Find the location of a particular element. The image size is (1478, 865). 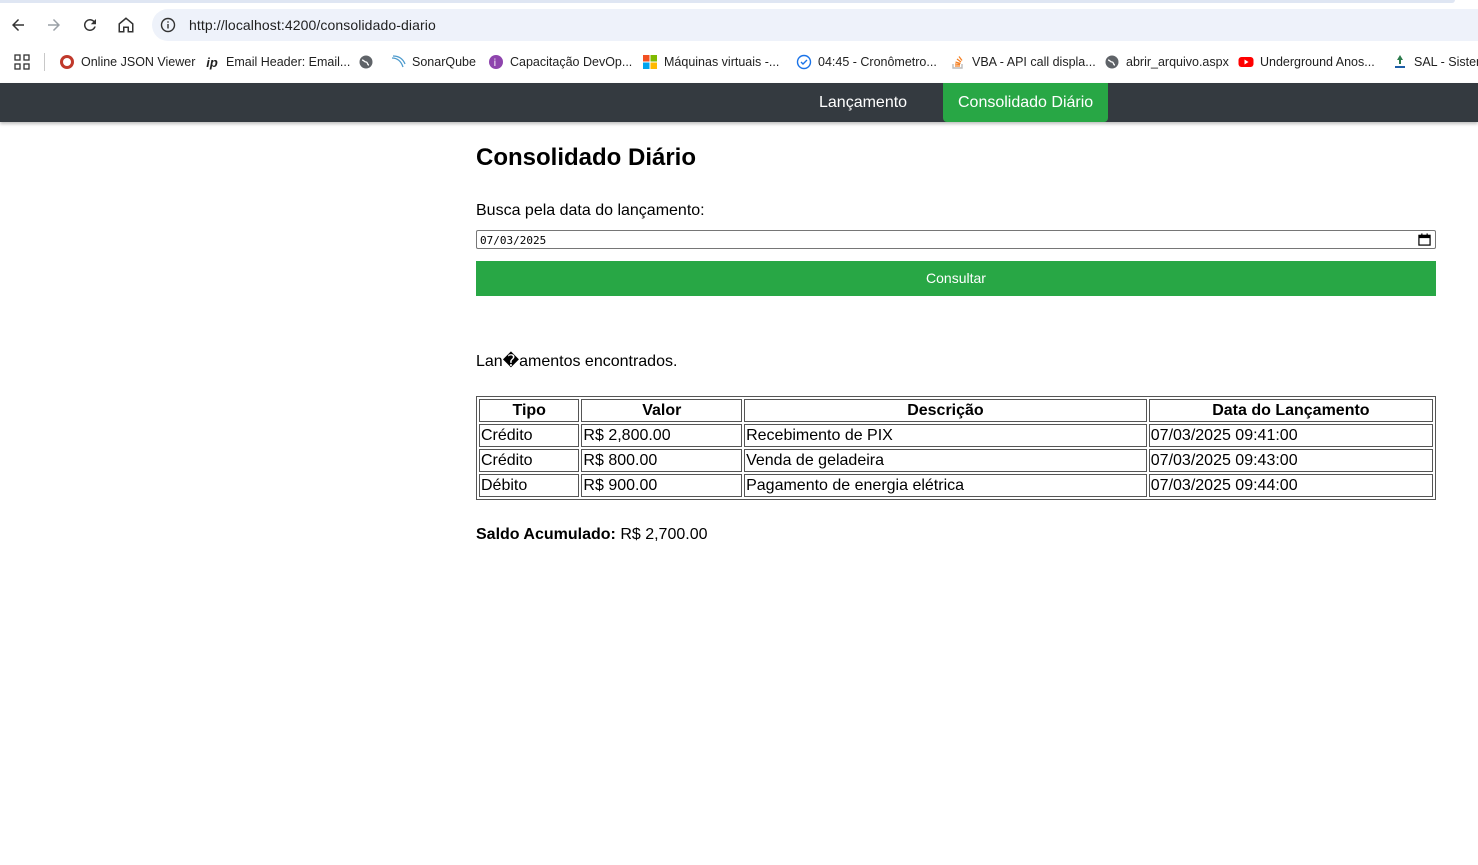

date-input-value: 07/03/2025 is located at coordinates (513, 240).